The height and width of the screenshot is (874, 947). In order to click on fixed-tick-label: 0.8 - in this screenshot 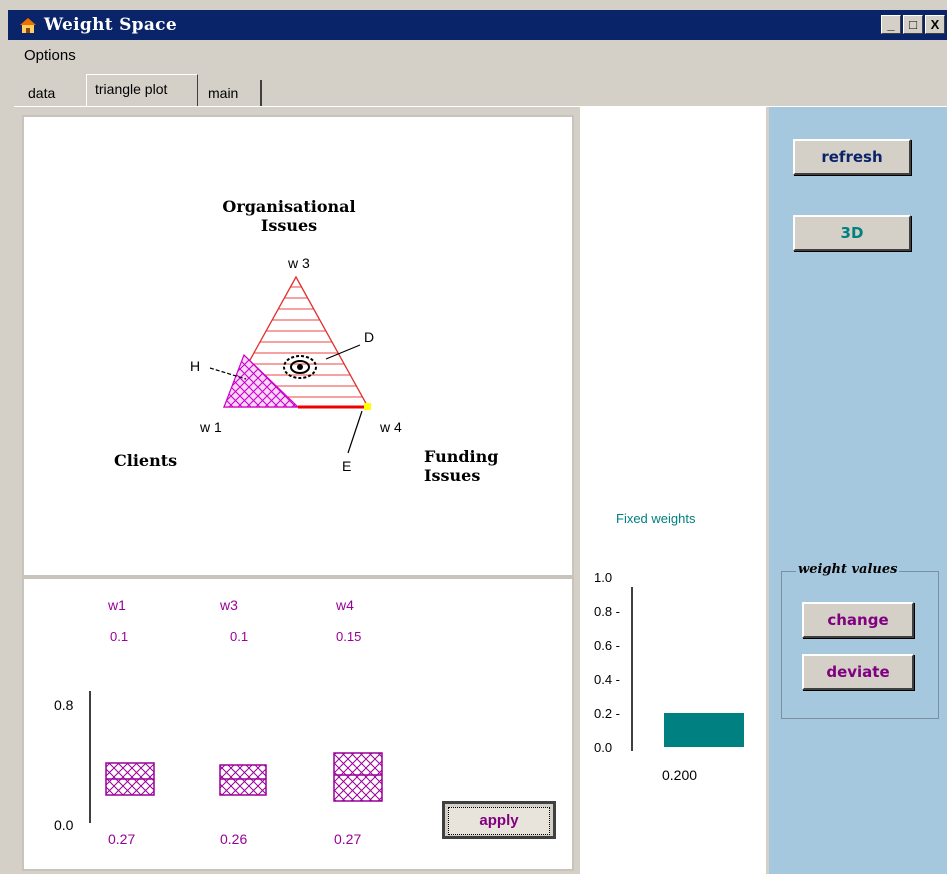, I will do `click(607, 611)`.